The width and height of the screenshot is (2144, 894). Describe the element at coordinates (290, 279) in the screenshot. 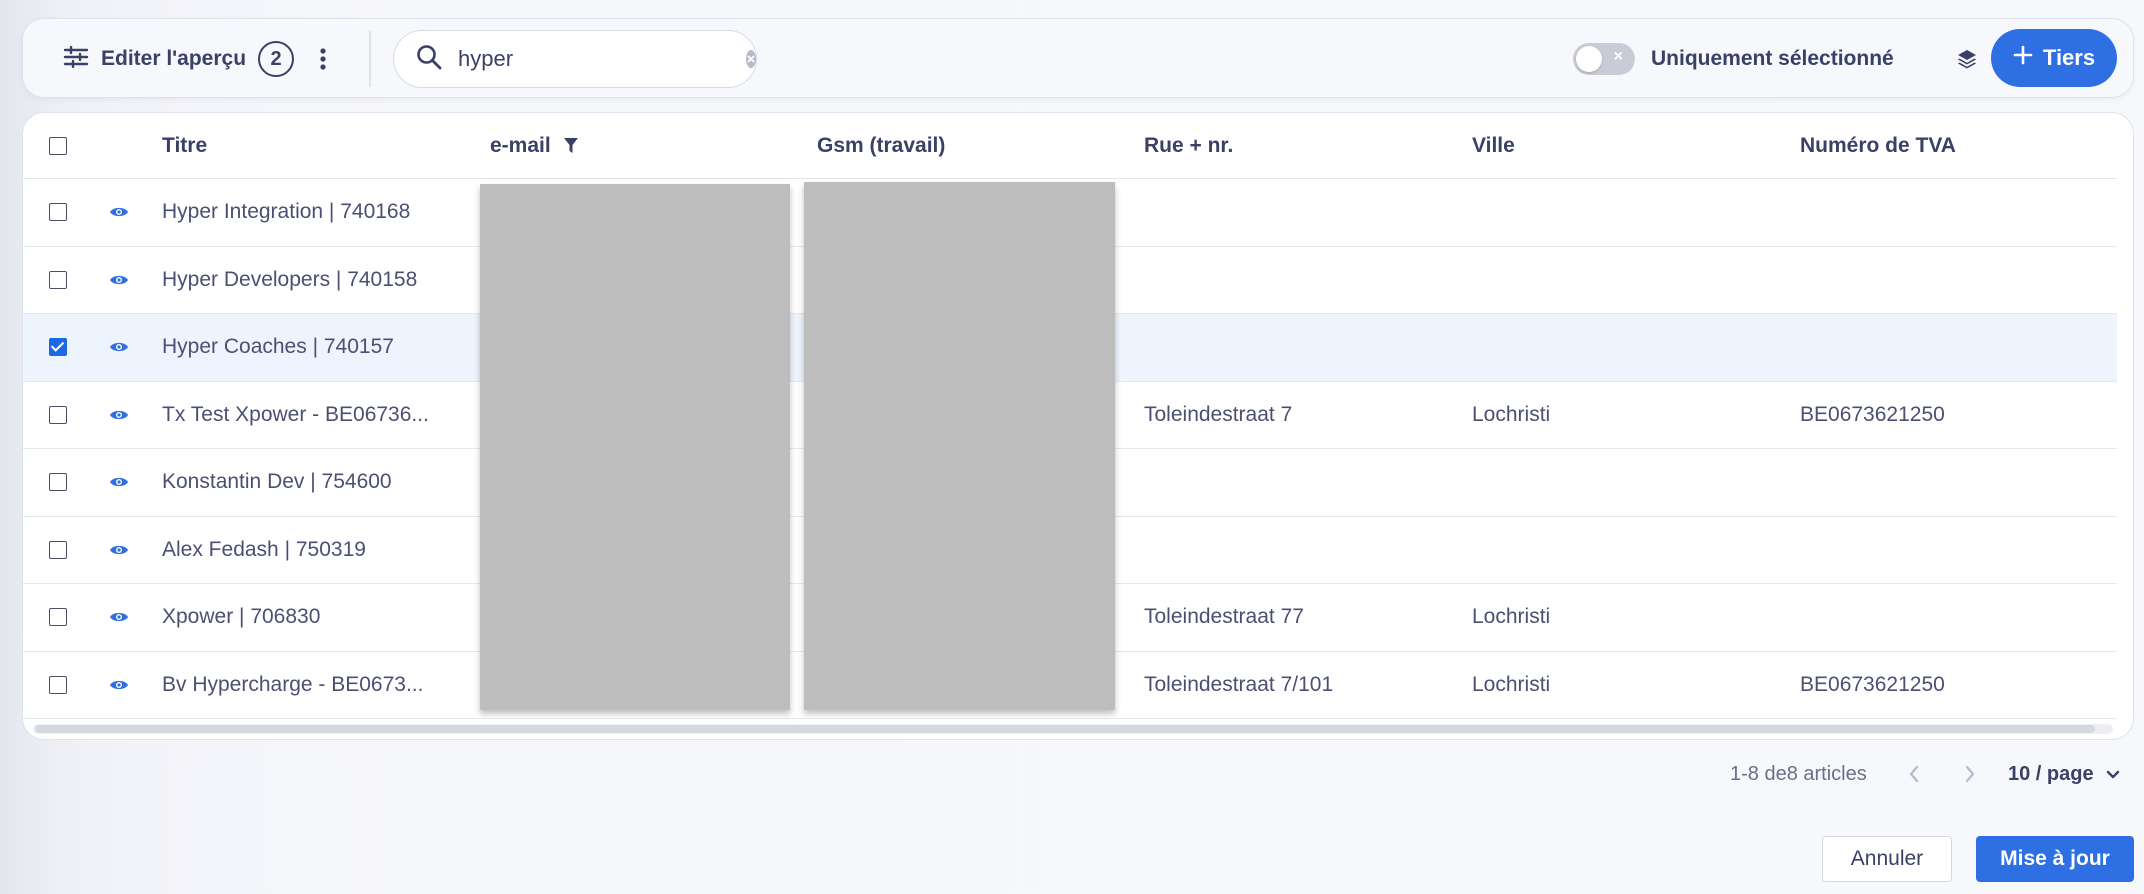

I see `cell-title: Hyper Developers | 740158` at that location.